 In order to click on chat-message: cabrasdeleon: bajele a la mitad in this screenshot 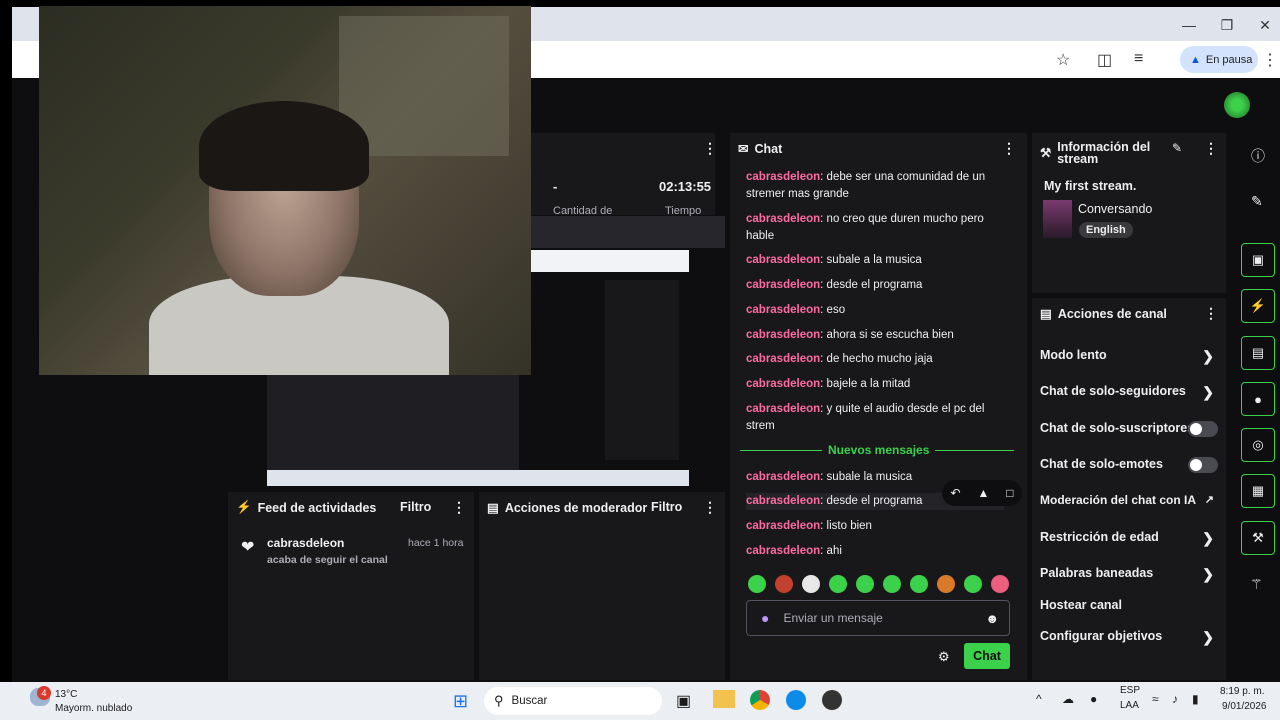, I will do `click(875, 384)`.